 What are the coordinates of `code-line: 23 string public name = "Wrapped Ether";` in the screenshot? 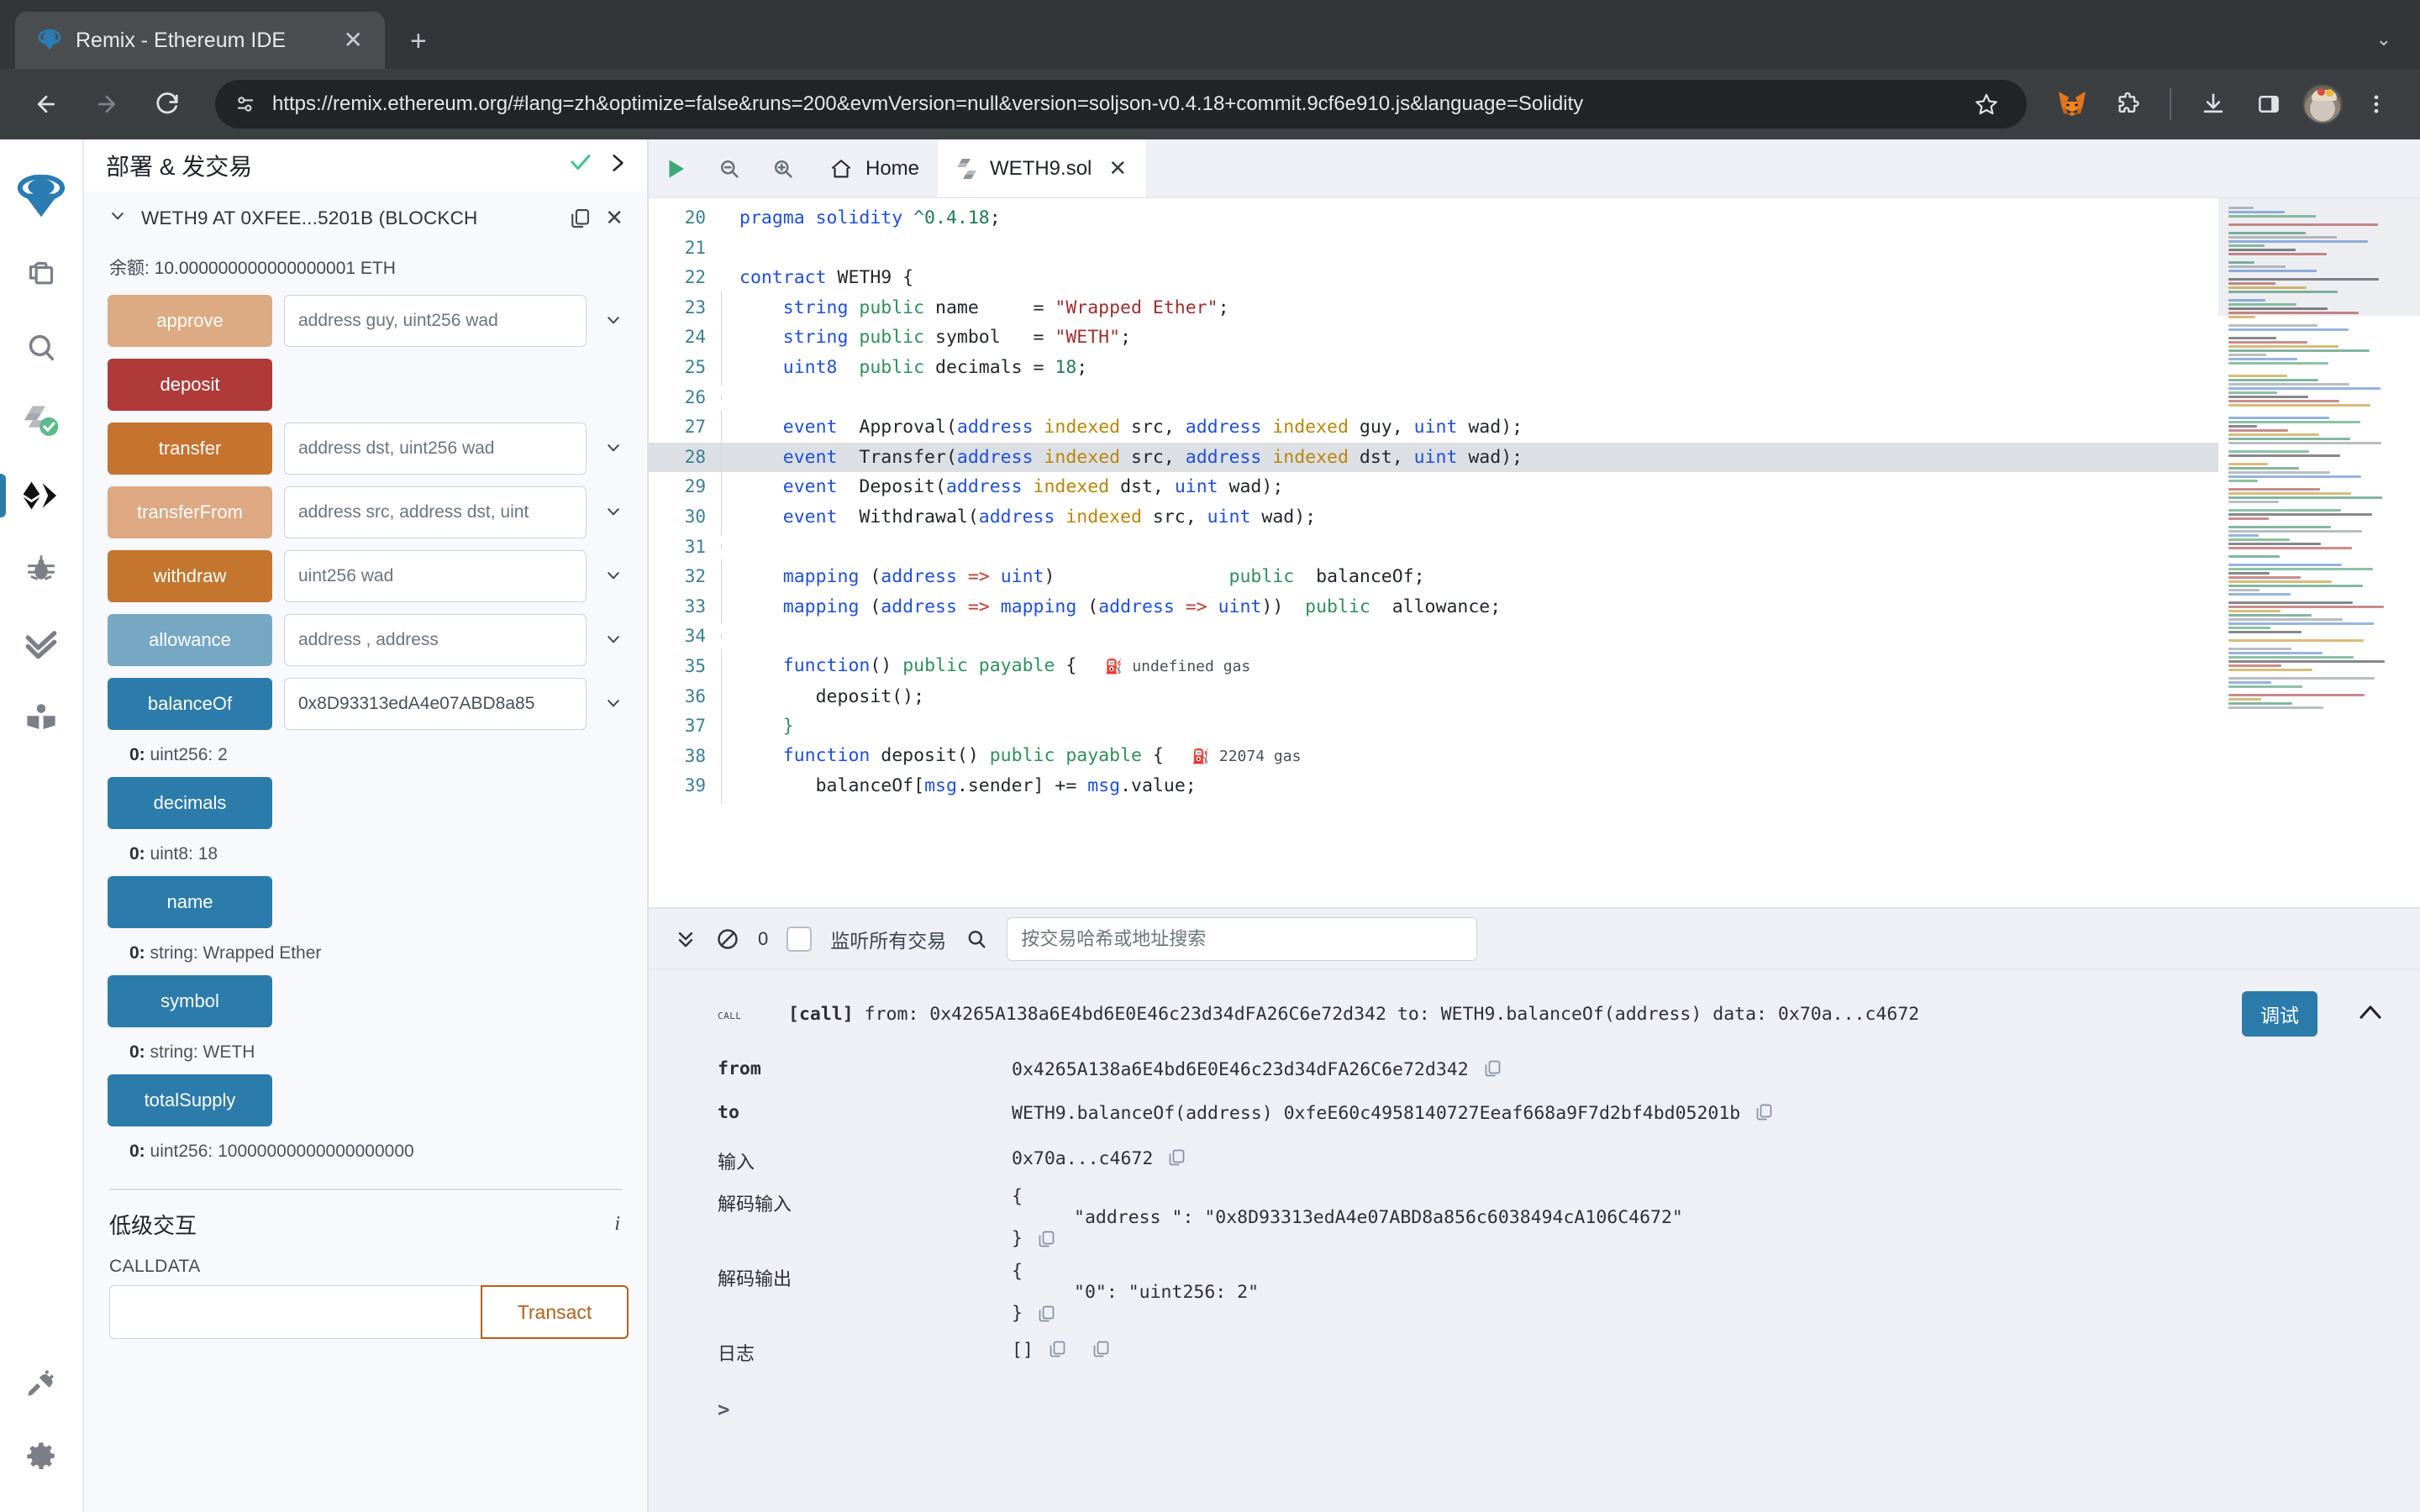 It's located at (1434, 307).